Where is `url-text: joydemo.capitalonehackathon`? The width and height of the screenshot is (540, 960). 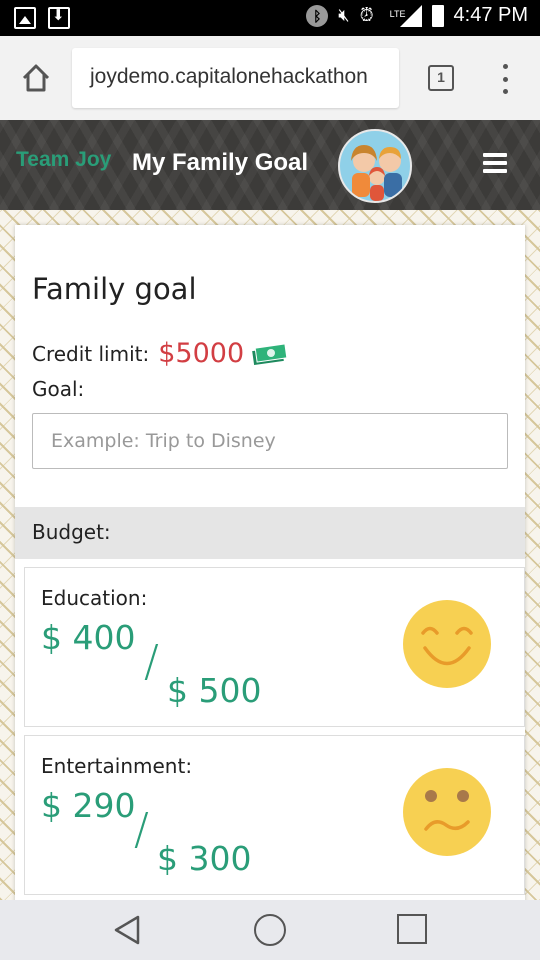 url-text: joydemo.capitalonehackathon is located at coordinates (229, 76).